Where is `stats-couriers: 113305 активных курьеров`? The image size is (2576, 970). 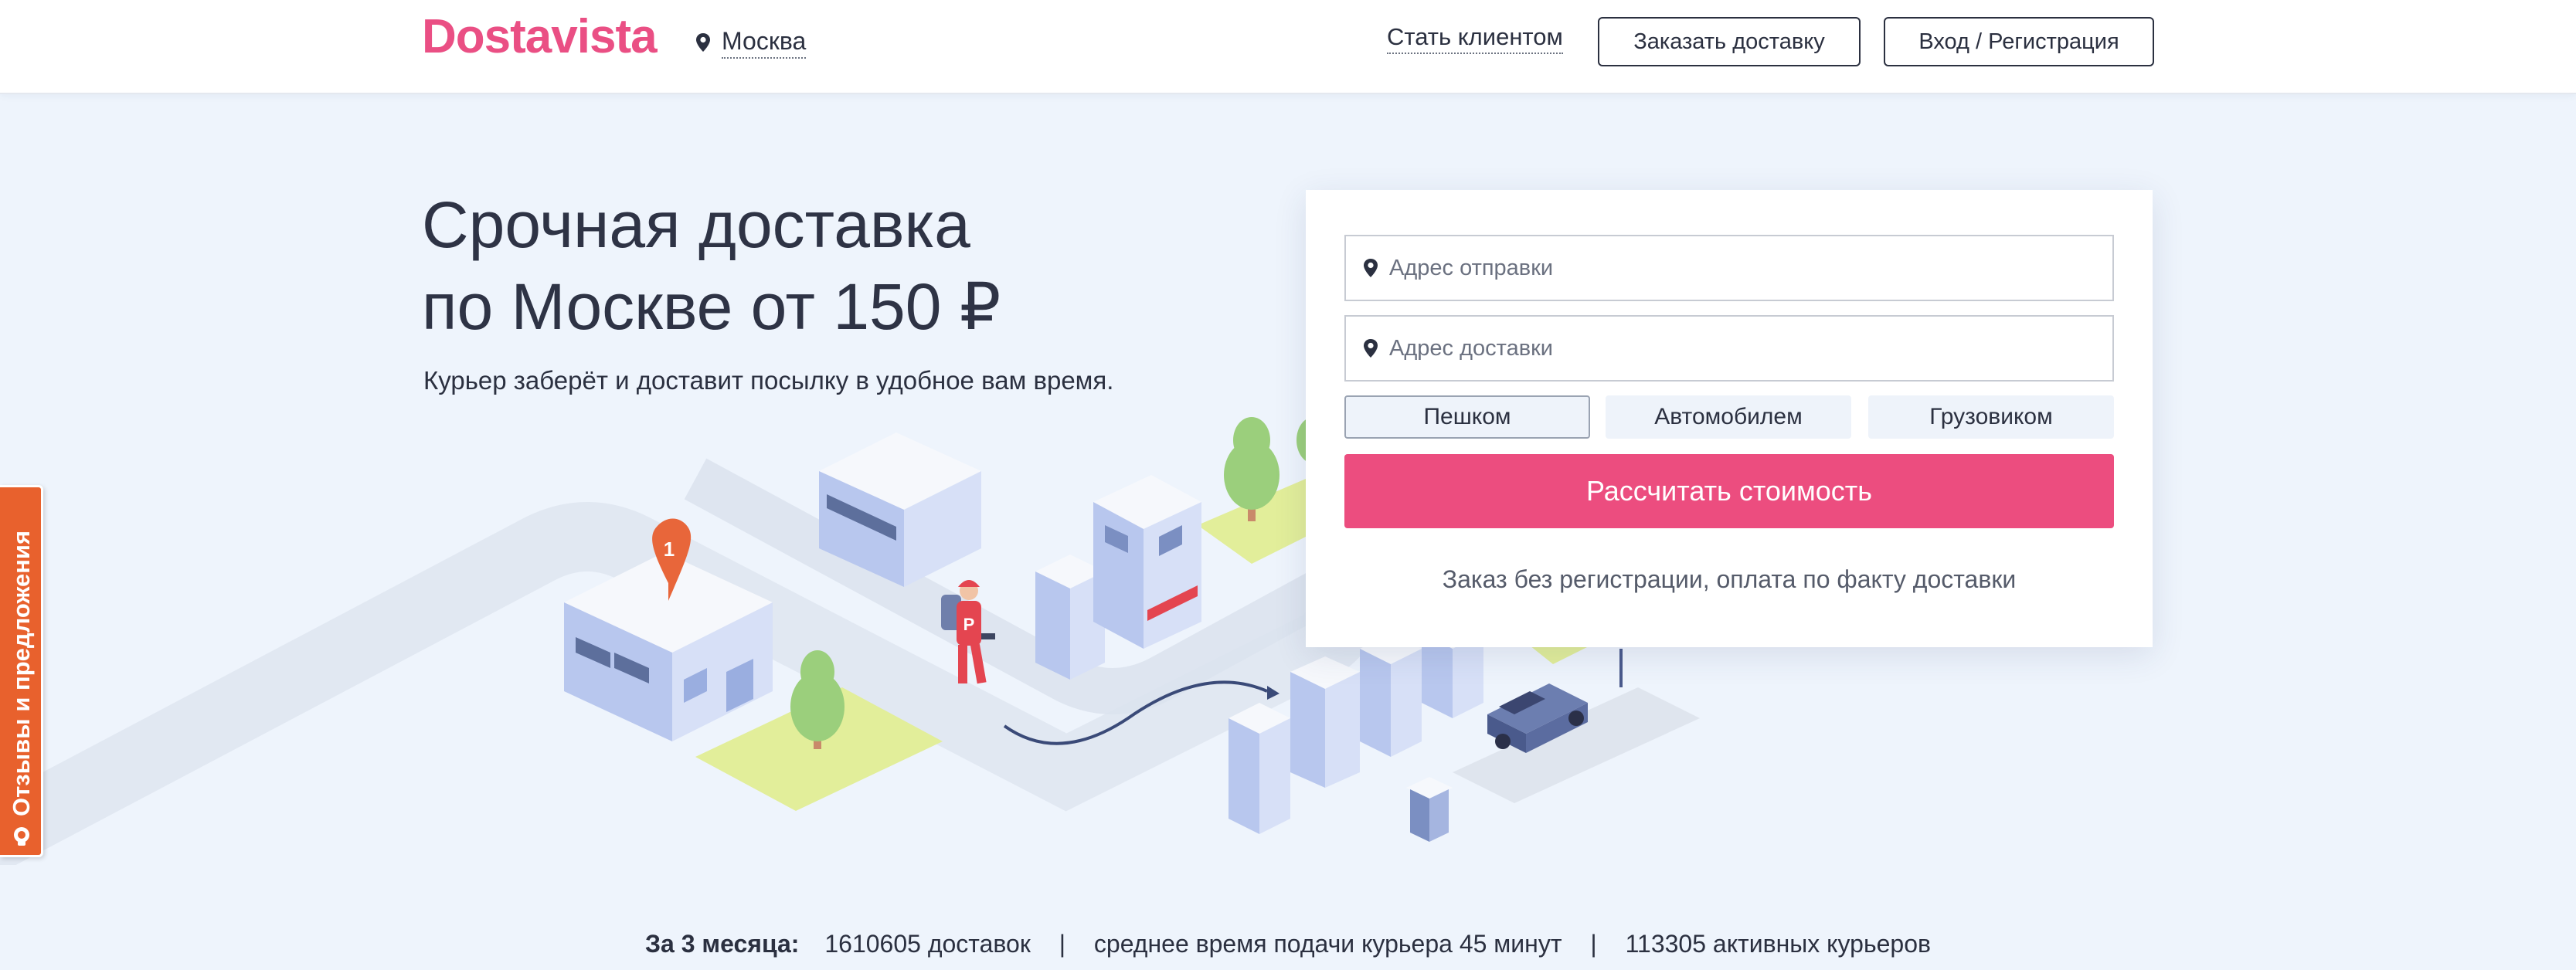
stats-couriers: 113305 активных курьеров is located at coordinates (1778, 944).